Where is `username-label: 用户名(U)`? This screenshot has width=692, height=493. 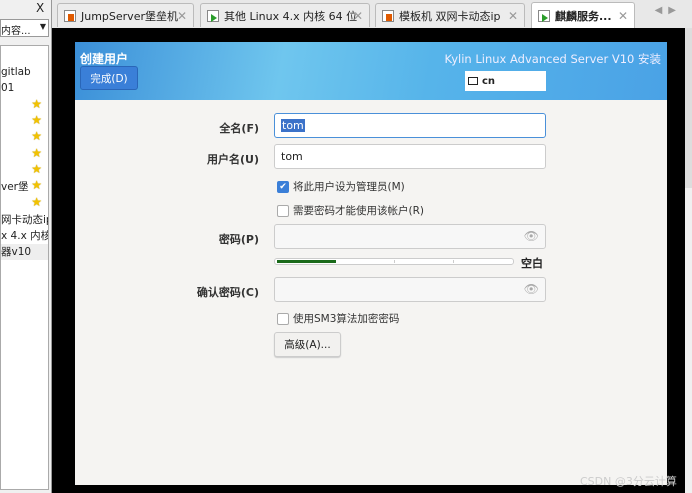 username-label: 用户名(U) is located at coordinates (233, 159).